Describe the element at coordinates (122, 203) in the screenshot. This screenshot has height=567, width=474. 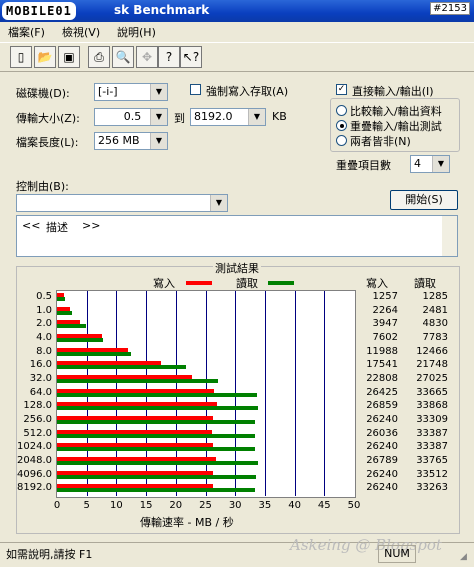
I see `control-by-select: ▼` at that location.